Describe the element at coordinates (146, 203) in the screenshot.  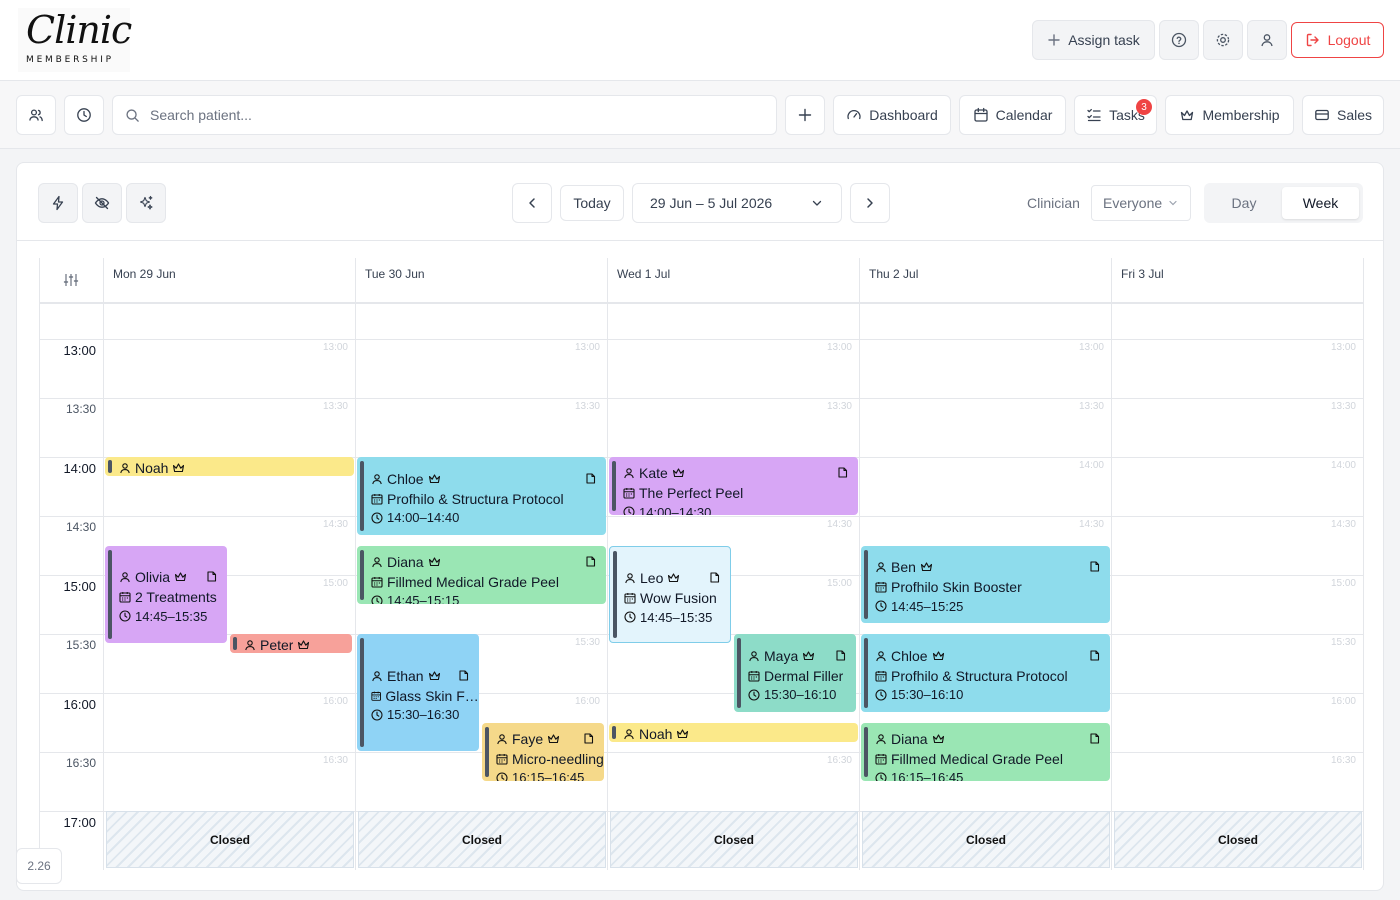
I see `magic-button` at that location.